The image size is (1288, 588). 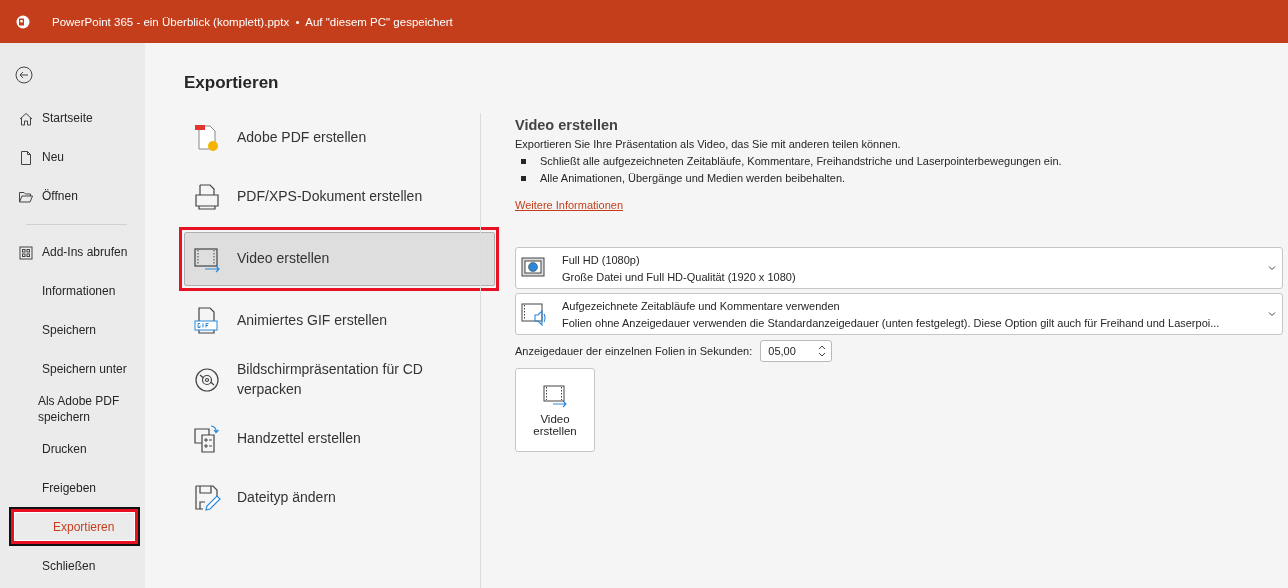 What do you see at coordinates (693, 178) in the screenshot?
I see `bullet-text: Alle Animationen, Übergänge und Medien werden beibehalten.` at bounding box center [693, 178].